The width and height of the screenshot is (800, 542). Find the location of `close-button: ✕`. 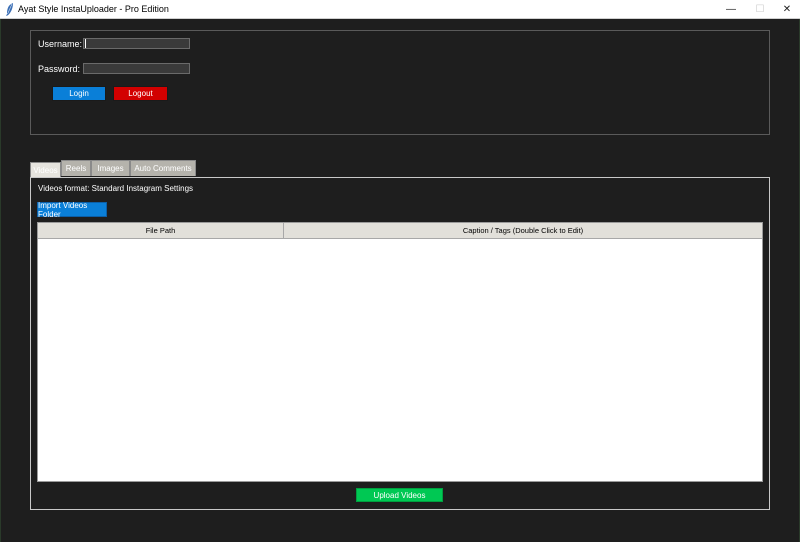

close-button: ✕ is located at coordinates (786, 9).